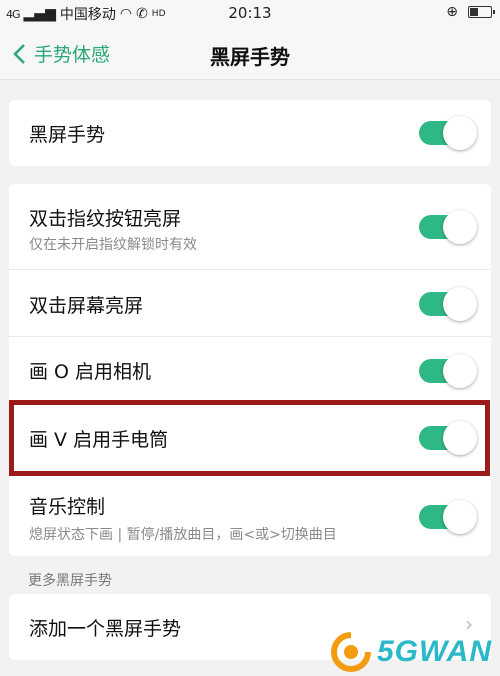 The image size is (500, 676). I want to click on gesture-row-draw-o: 画 O 启用相机, so click(250, 370).